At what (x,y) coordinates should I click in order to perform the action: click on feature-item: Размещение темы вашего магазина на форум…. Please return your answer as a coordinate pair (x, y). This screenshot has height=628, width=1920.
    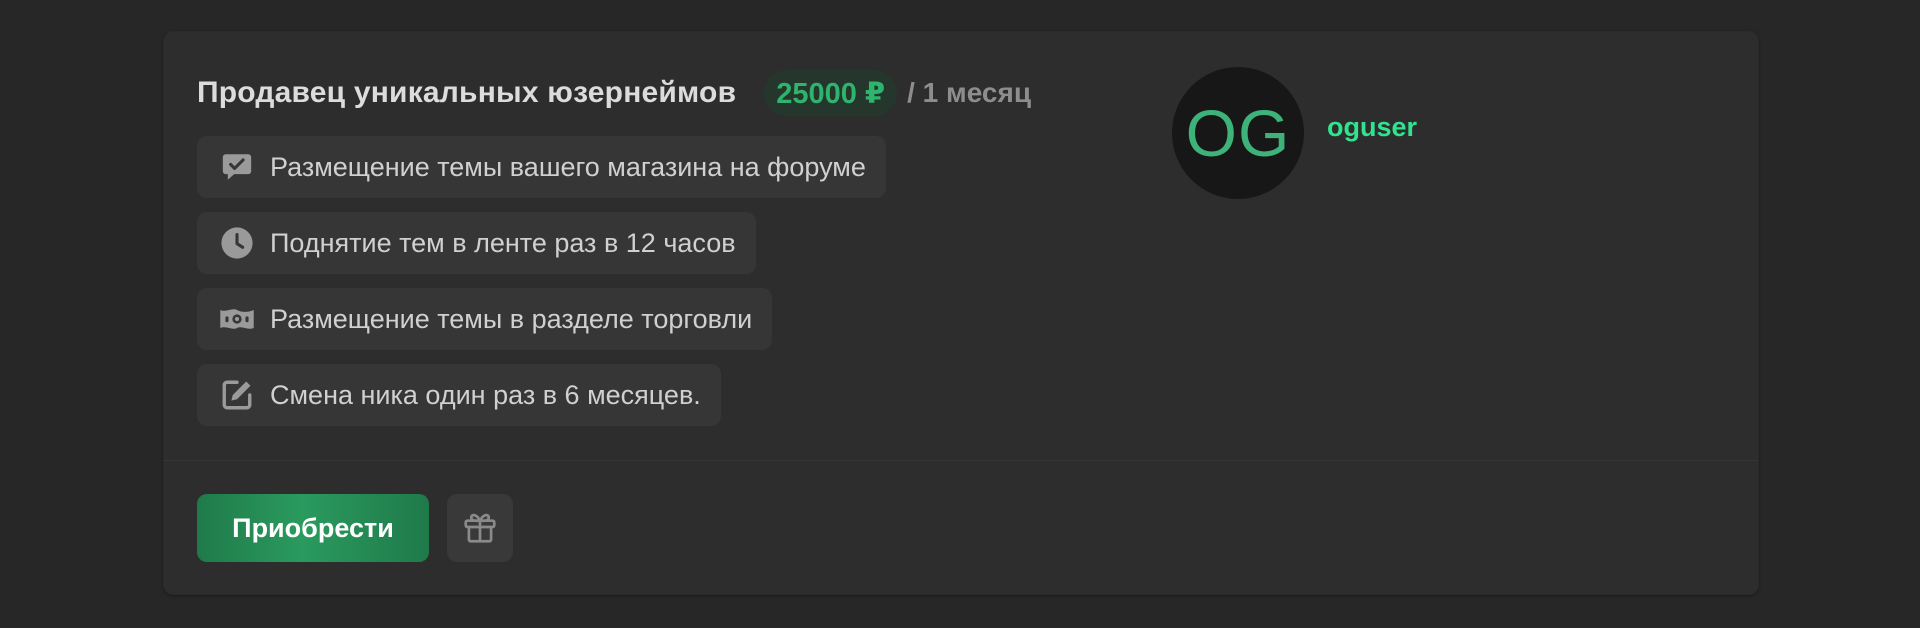
    Looking at the image, I should click on (541, 167).